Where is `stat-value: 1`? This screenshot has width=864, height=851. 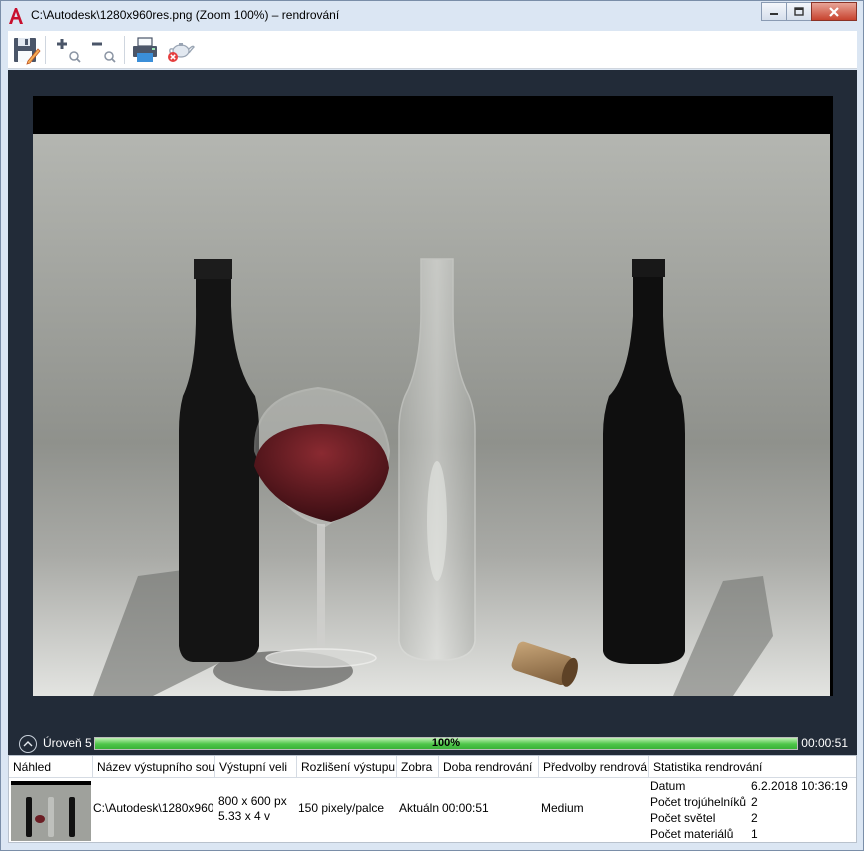
stat-value: 1 is located at coordinates (754, 834).